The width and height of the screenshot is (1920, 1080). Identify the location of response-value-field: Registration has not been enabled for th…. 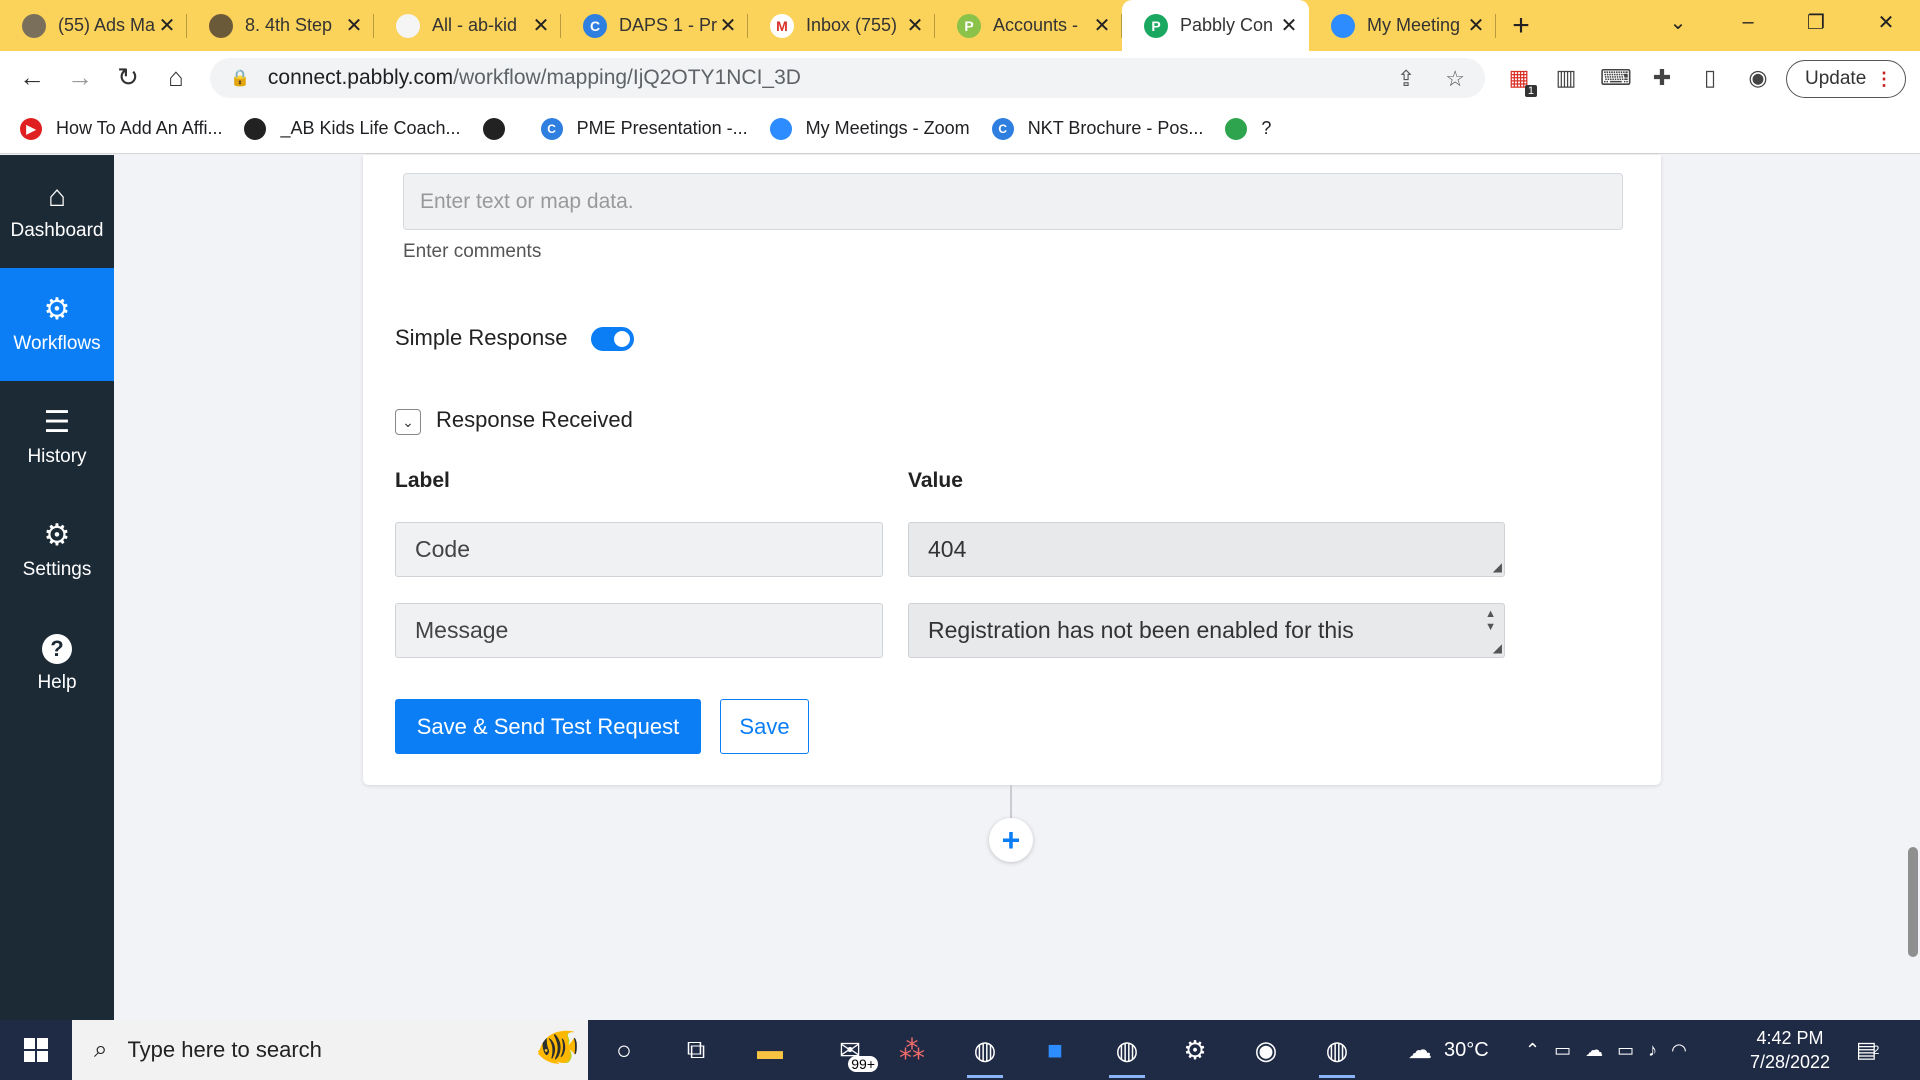
(1206, 630).